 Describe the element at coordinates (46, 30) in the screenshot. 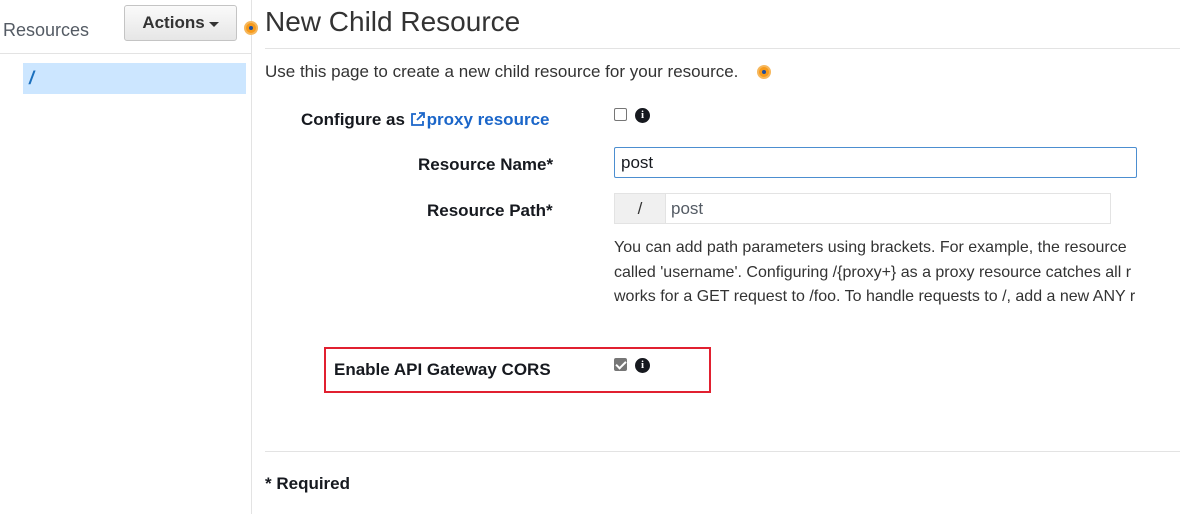

I see `sidebar-title: Resources` at that location.